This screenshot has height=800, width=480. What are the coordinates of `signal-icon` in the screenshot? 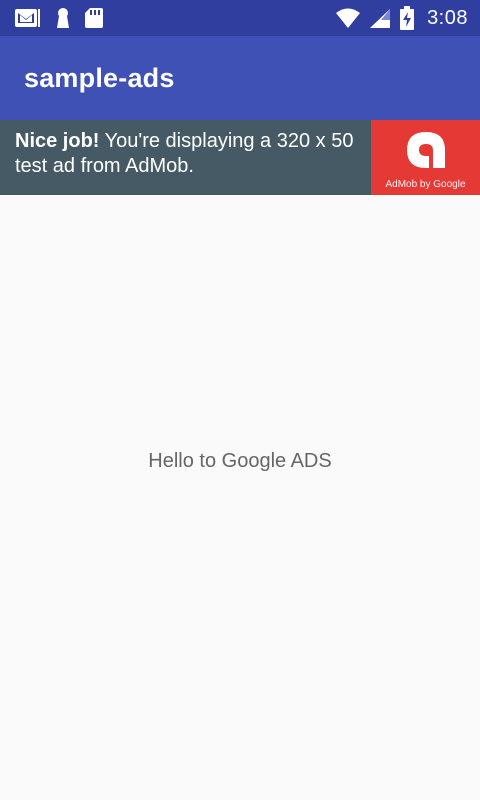 It's located at (380, 18).